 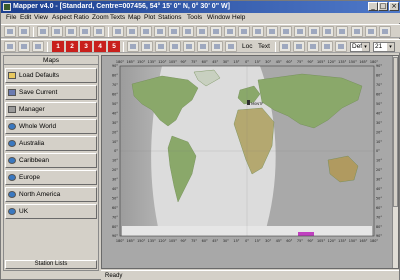 I want to click on day-night-icon, so click(x=133, y=46).